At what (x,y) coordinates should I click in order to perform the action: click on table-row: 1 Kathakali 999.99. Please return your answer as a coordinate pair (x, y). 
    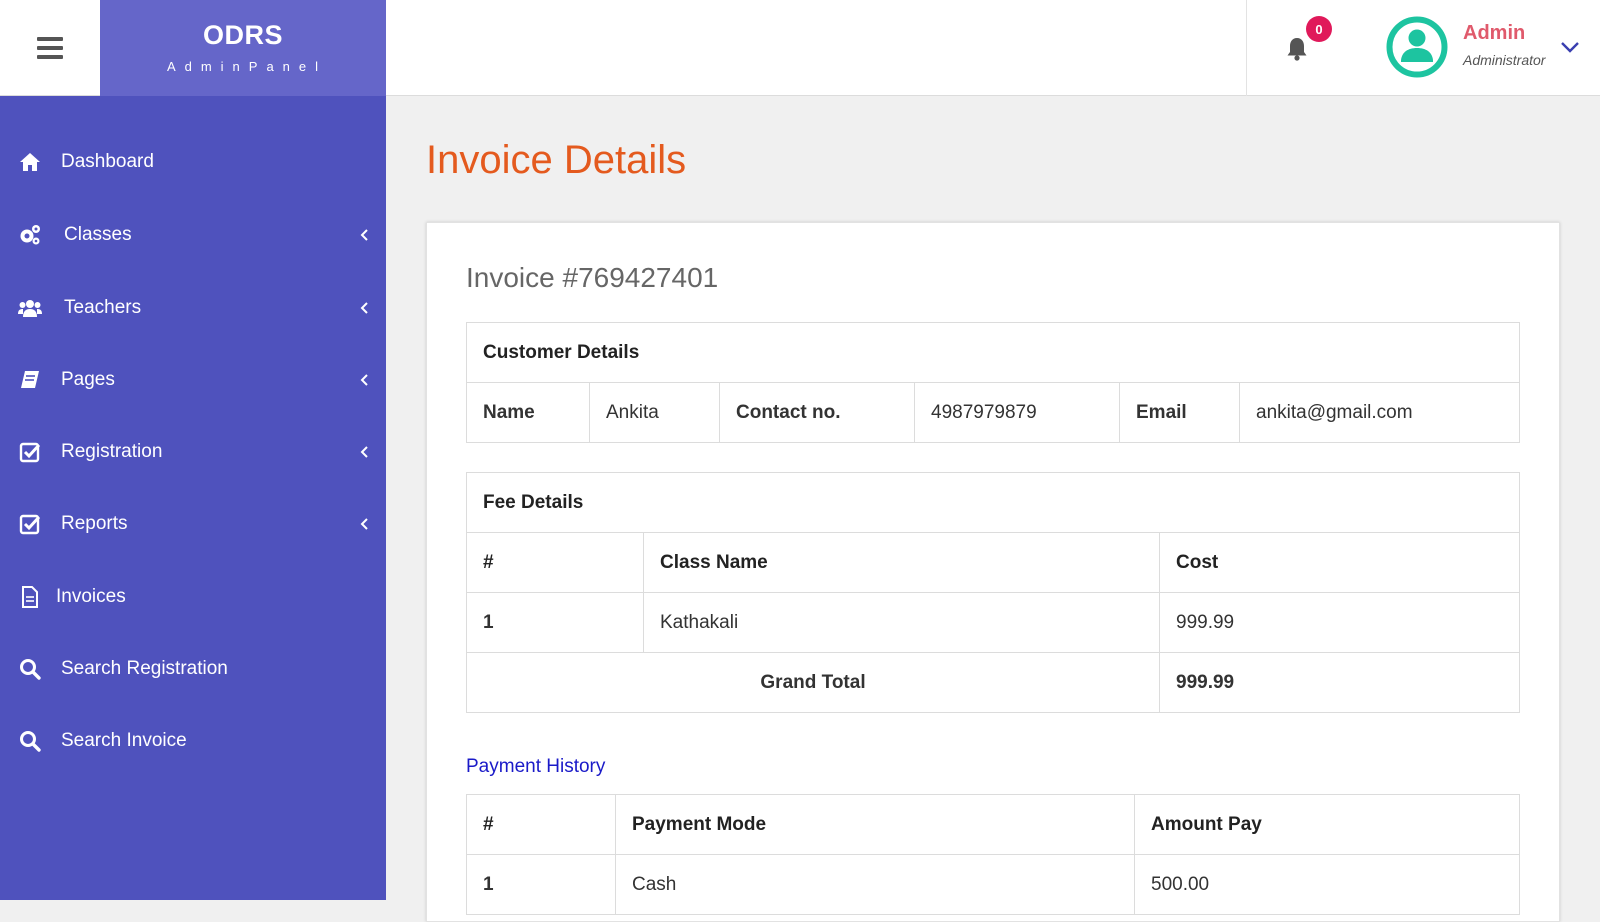
    Looking at the image, I should click on (993, 622).